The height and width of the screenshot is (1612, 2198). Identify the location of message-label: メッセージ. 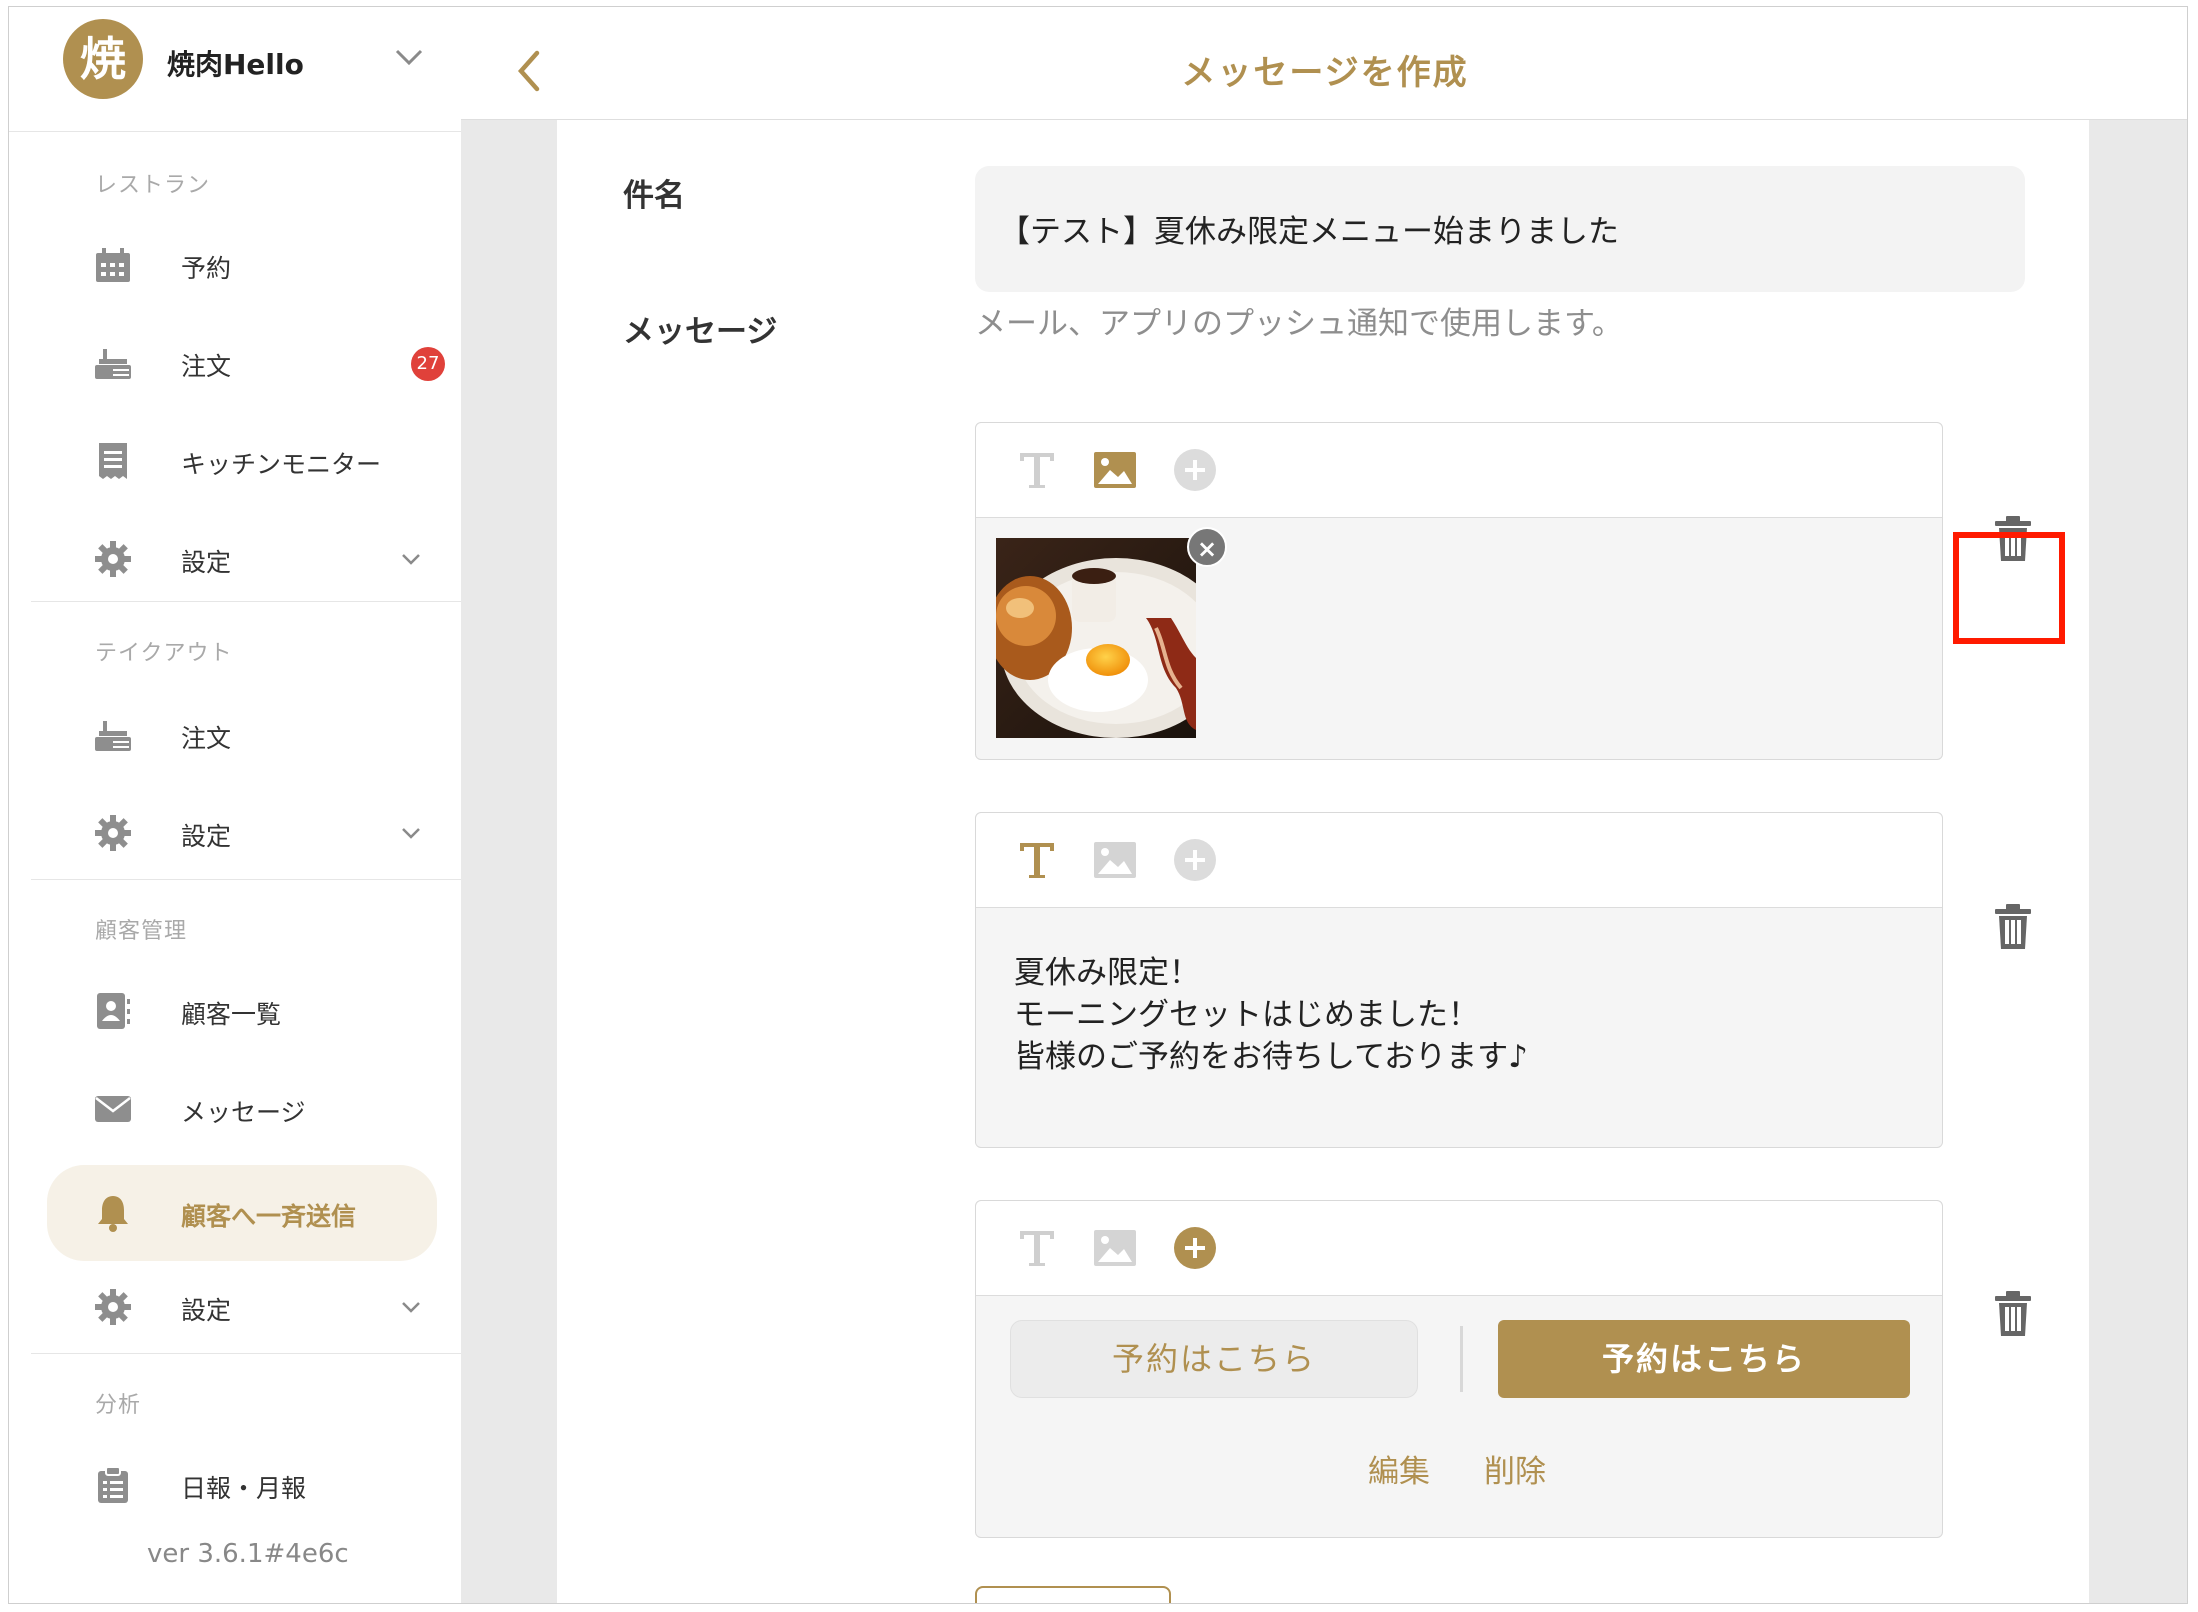
(700, 332).